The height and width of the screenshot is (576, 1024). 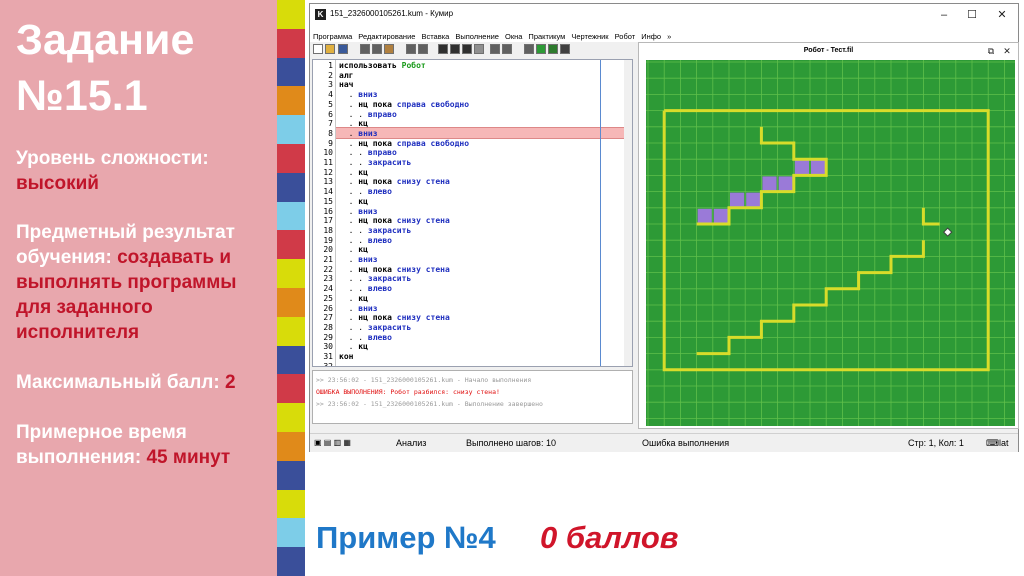 What do you see at coordinates (423, 49) in the screenshot?
I see `redo-icon` at bounding box center [423, 49].